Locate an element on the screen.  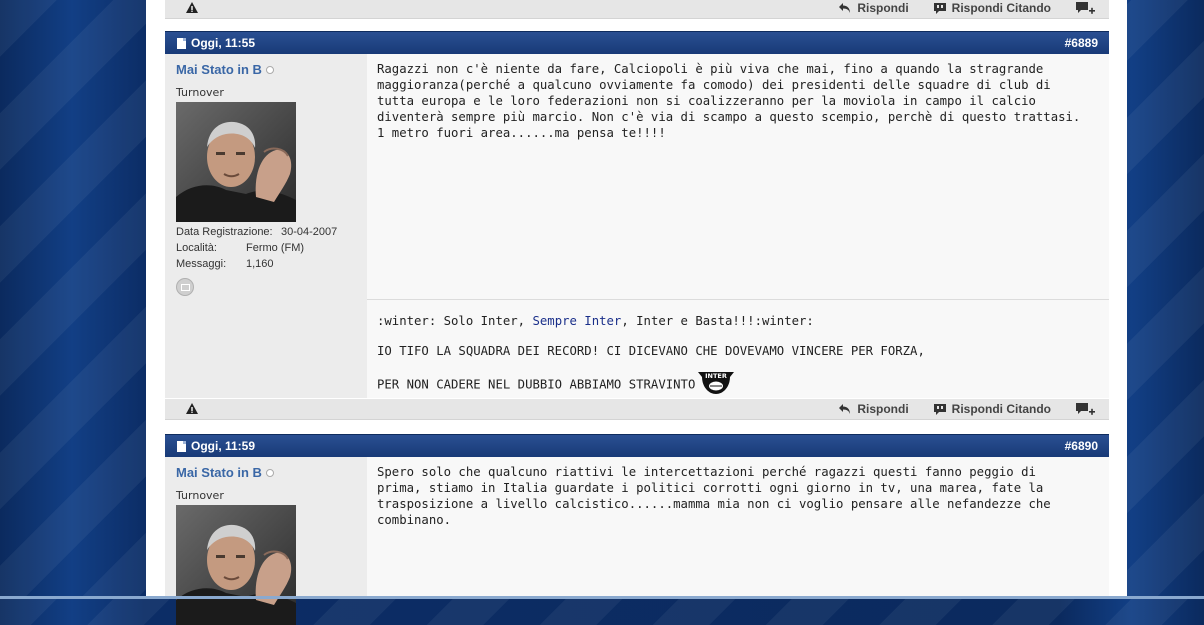
user-info-panel: Mai Stato in B Turnover is located at coordinates (266, 541).